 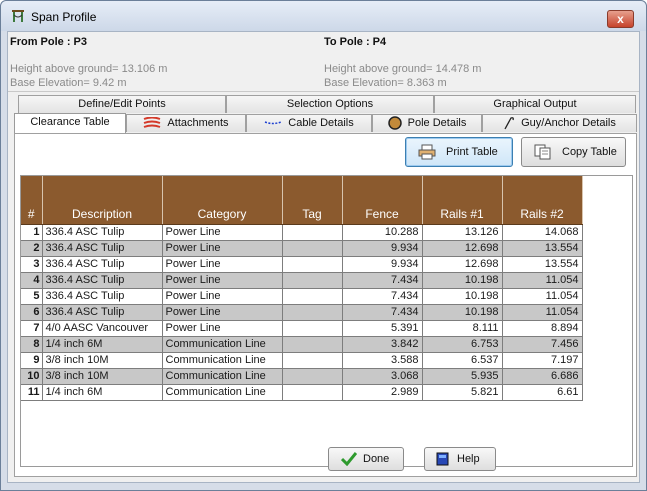 I want to click on copy-icon, so click(x=542, y=152).